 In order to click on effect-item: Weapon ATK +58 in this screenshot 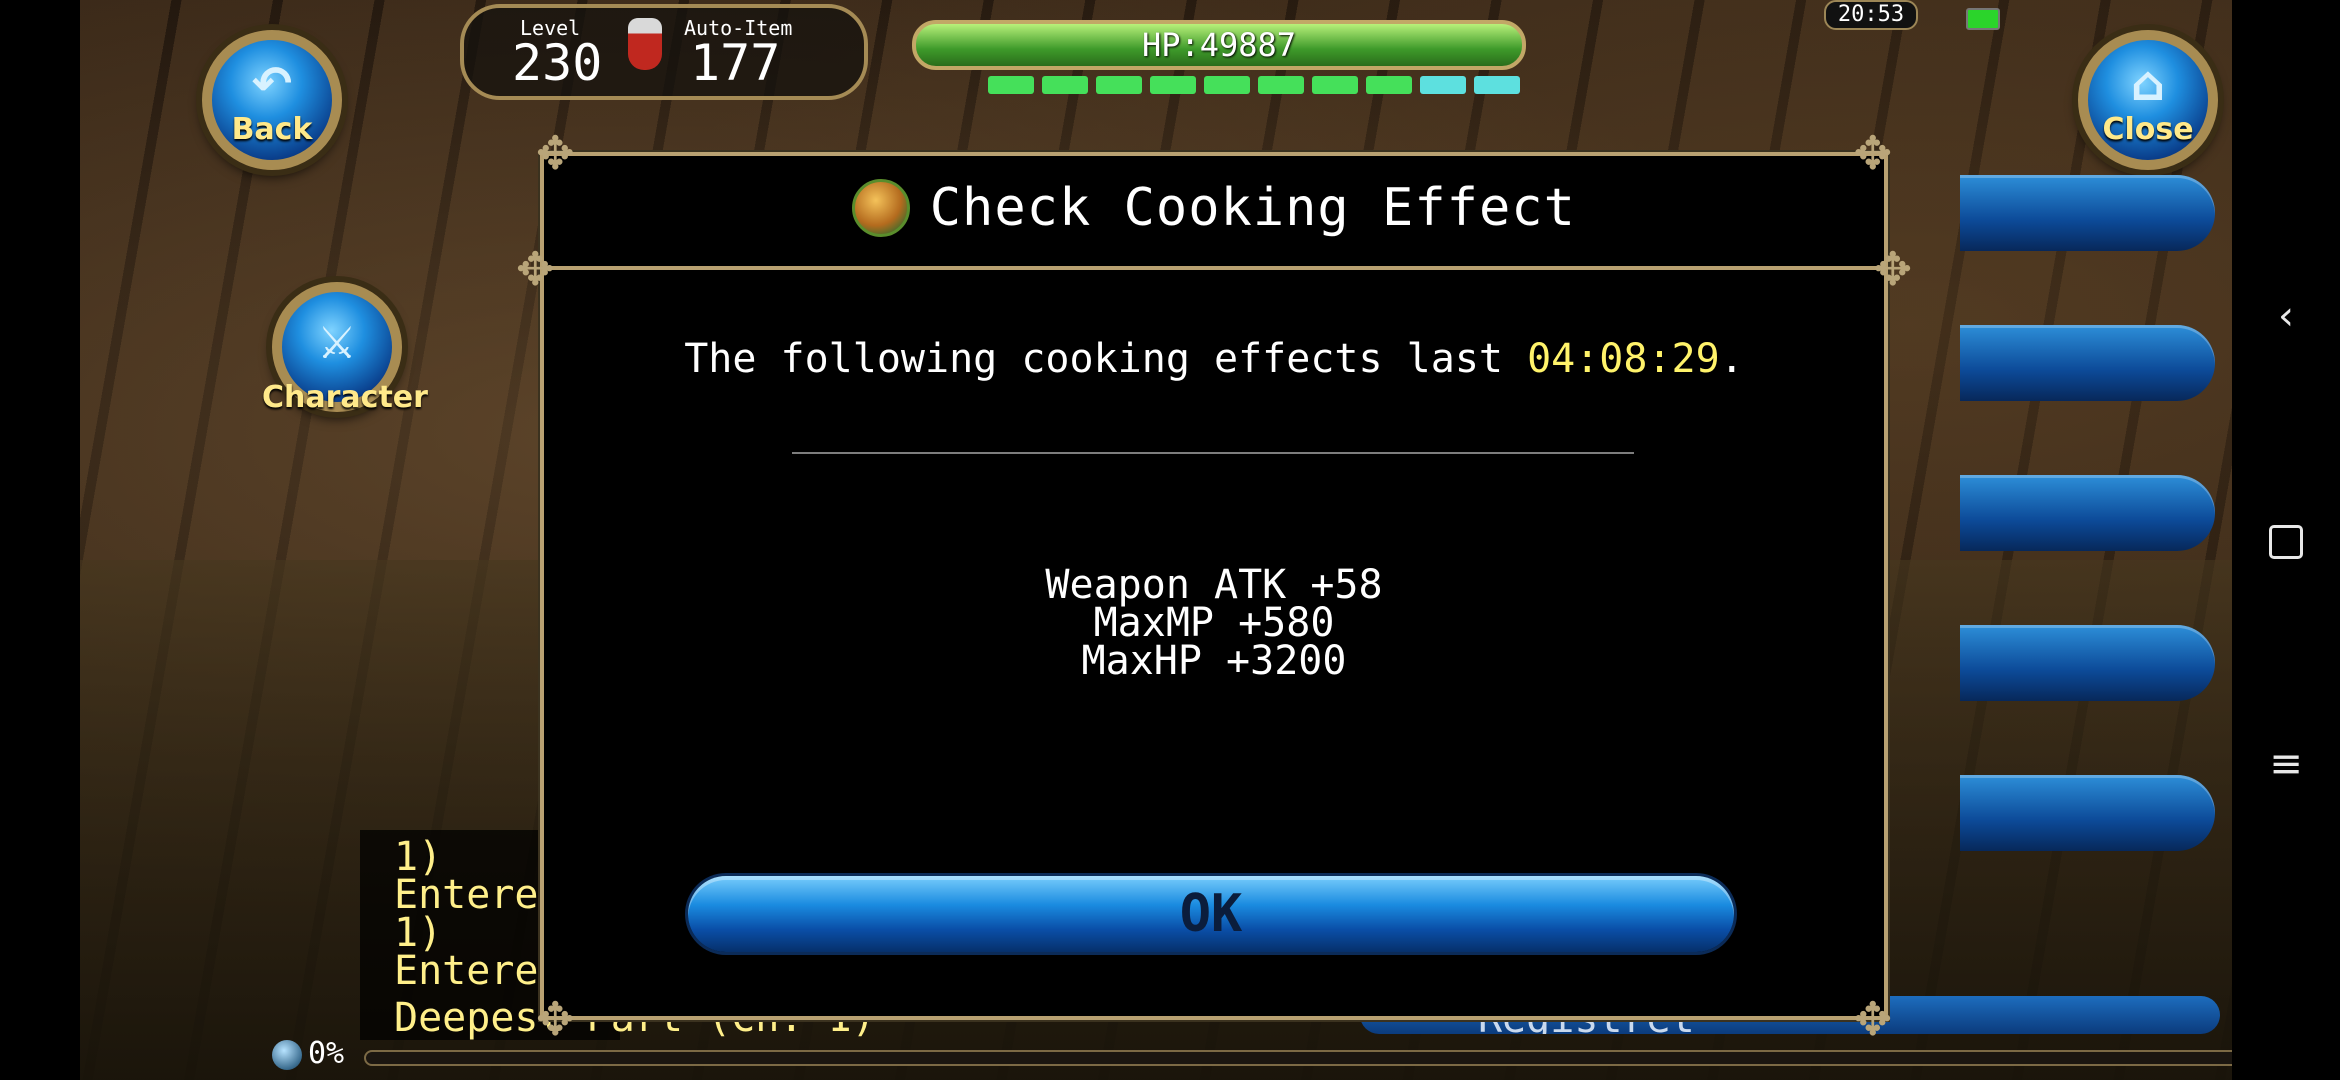, I will do `click(1214, 585)`.